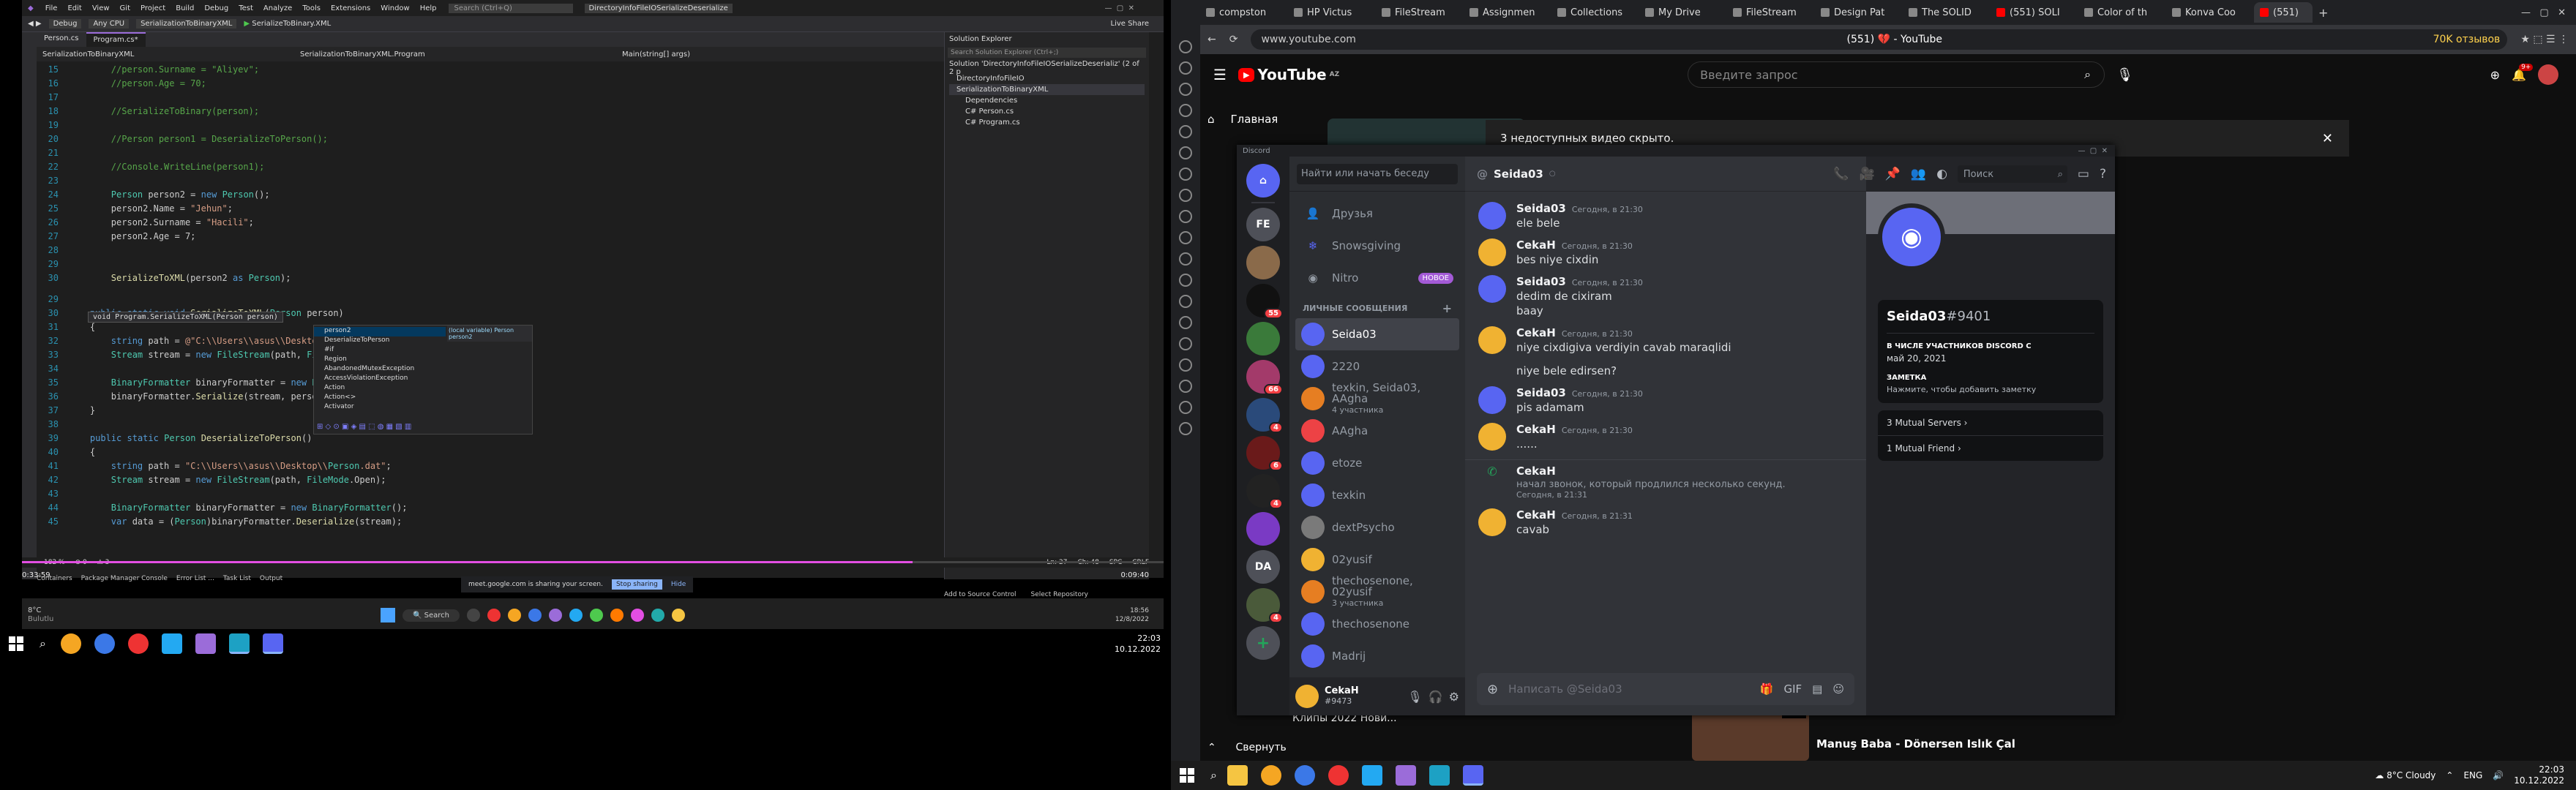 This screenshot has height=790, width=2576. I want to click on intellisense-item: AbandonedMutexException, so click(380, 370).